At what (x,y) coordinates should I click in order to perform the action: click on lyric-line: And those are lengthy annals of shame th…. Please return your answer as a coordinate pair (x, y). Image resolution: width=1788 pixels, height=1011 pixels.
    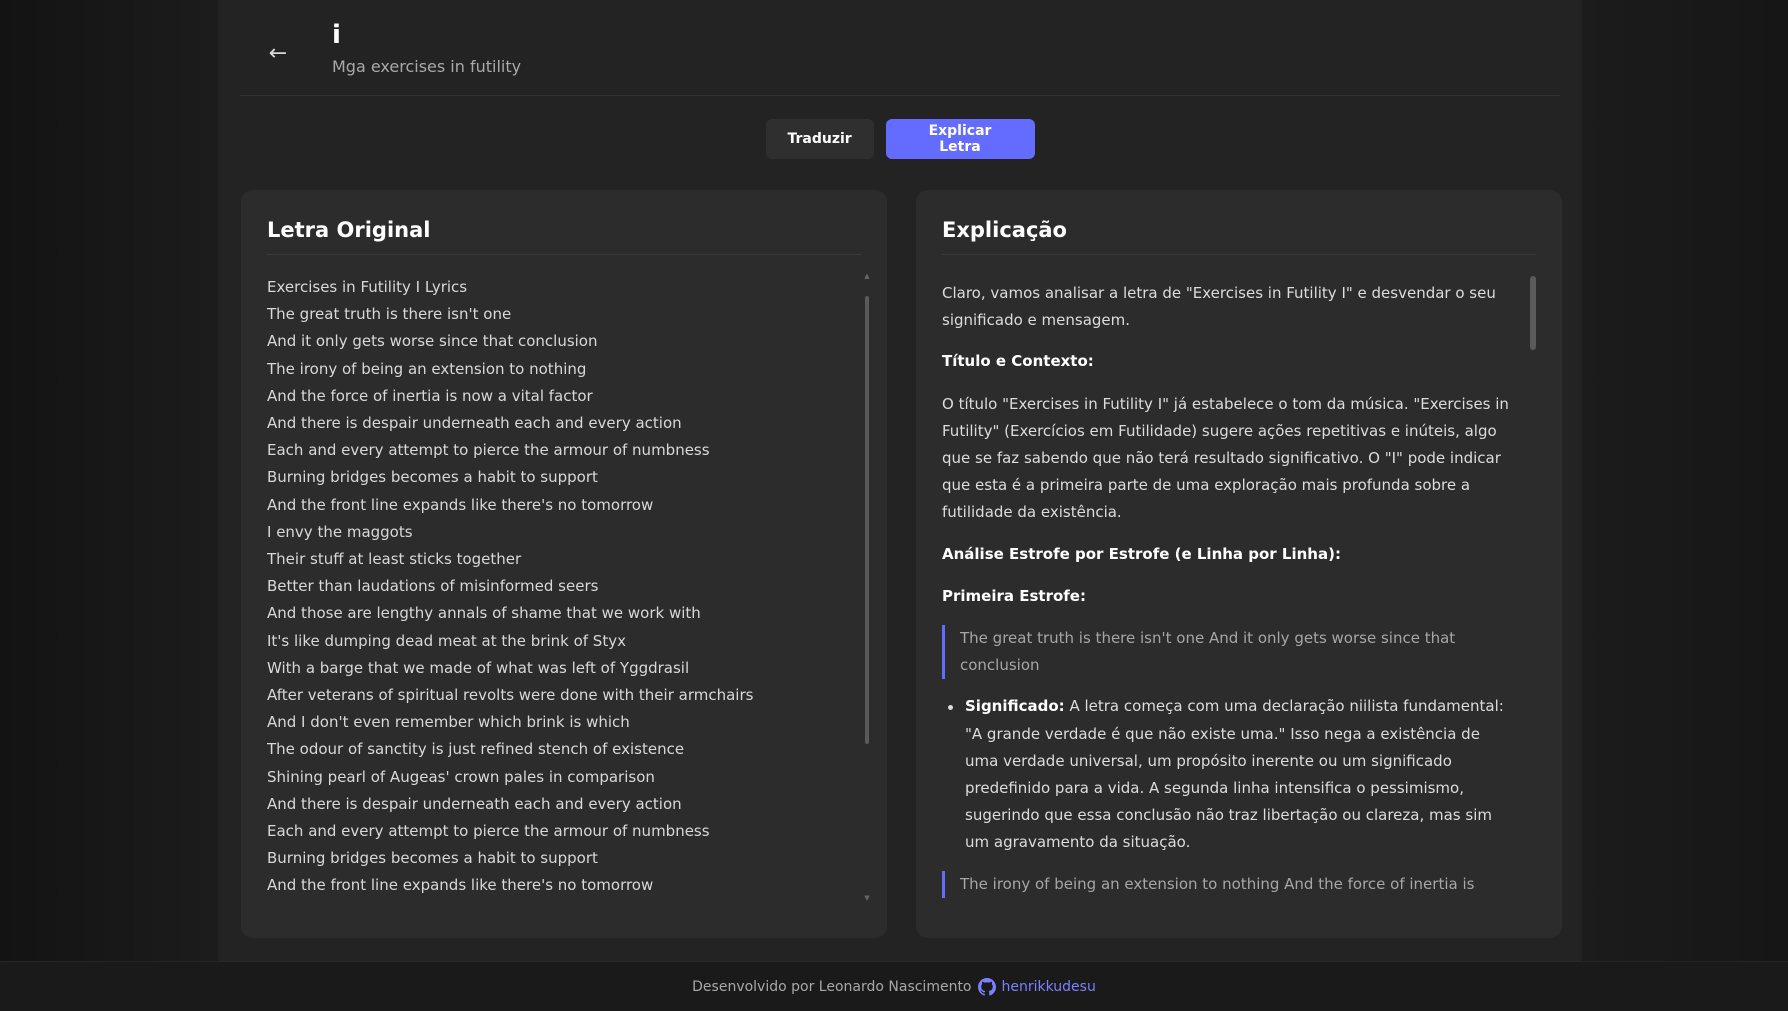
    Looking at the image, I should click on (484, 613).